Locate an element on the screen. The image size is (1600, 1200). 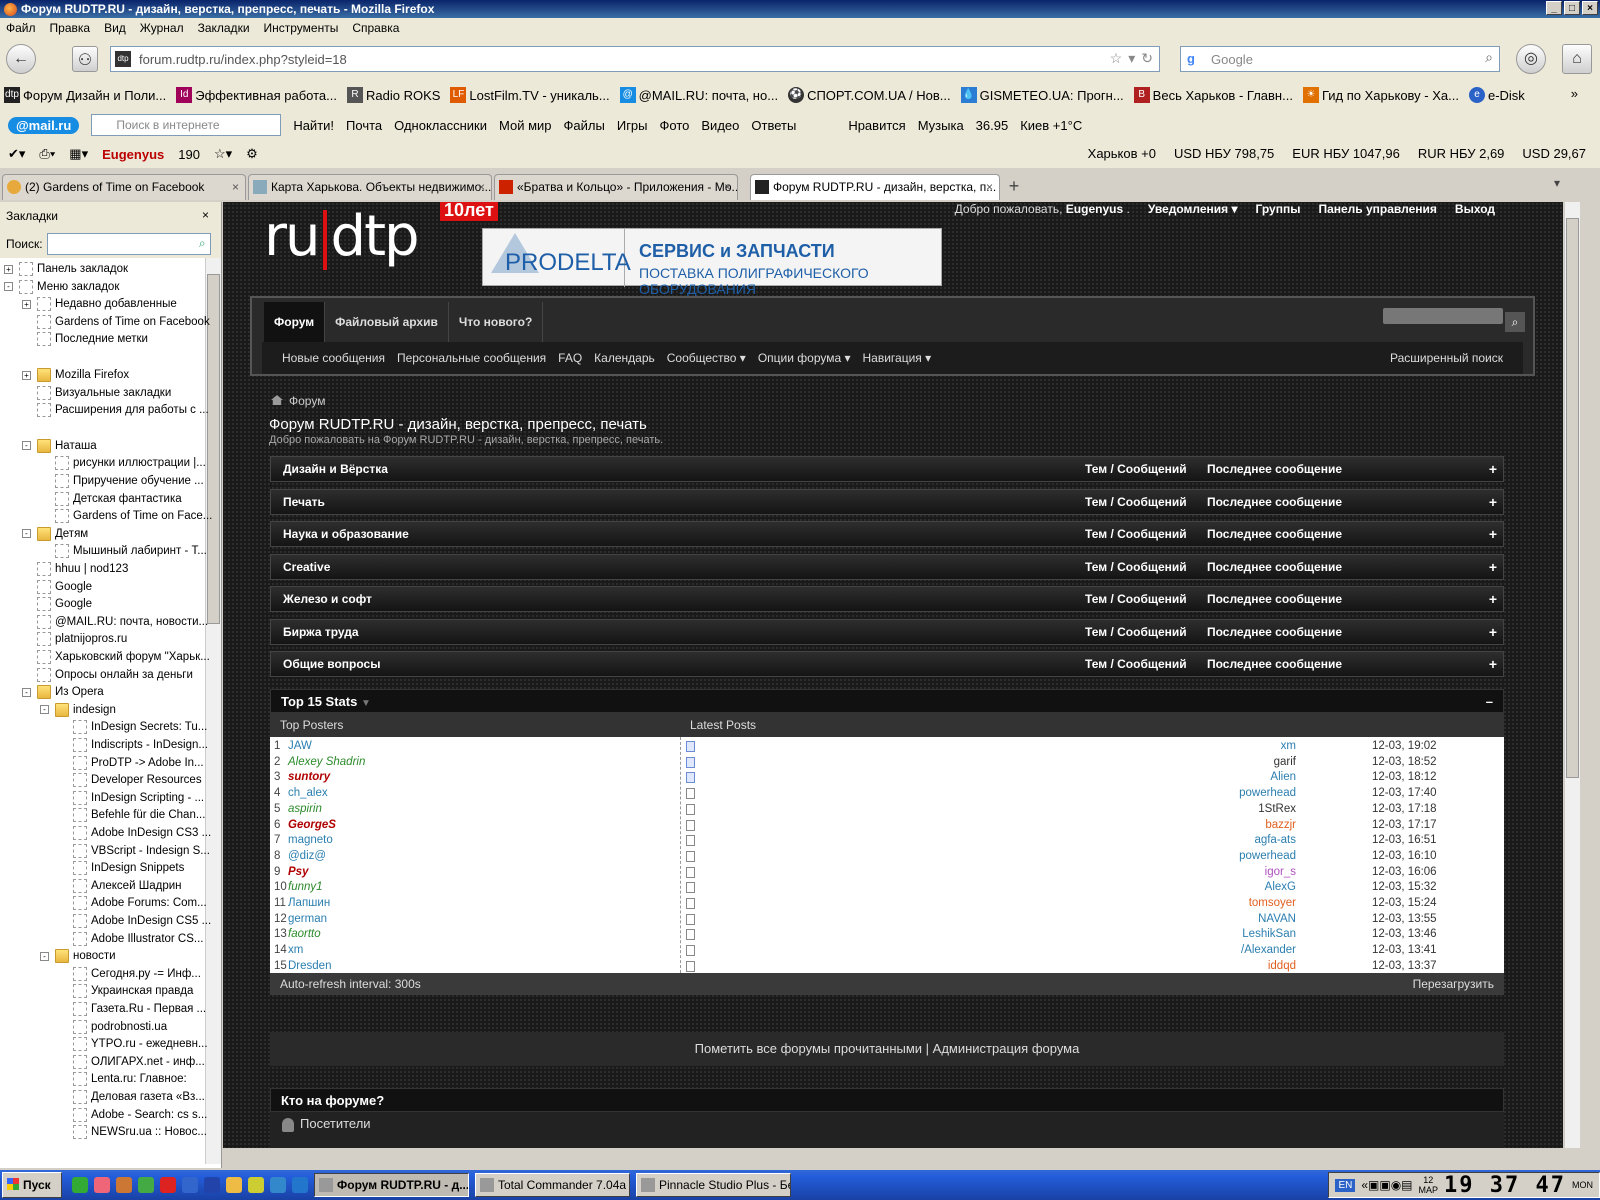
poster-name-link: magneto is located at coordinates (310, 840).